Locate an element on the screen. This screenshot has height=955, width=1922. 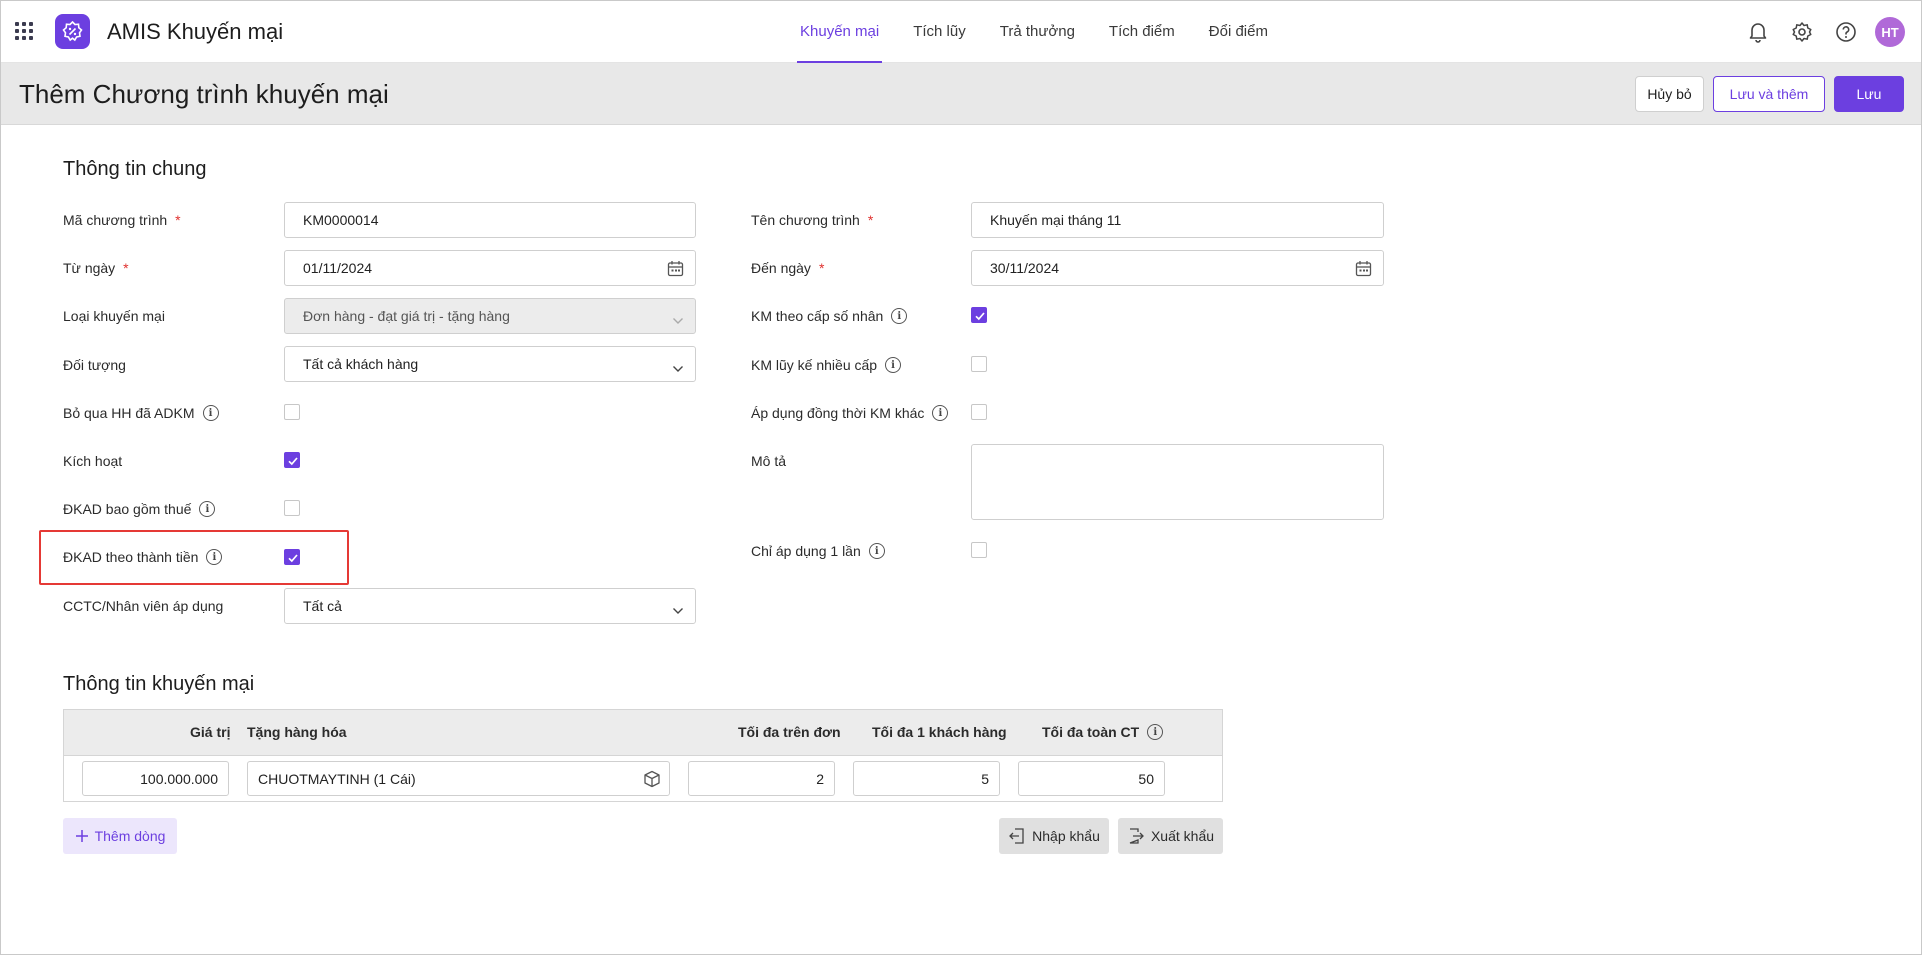
apply-once-checkbox is located at coordinates (979, 550).